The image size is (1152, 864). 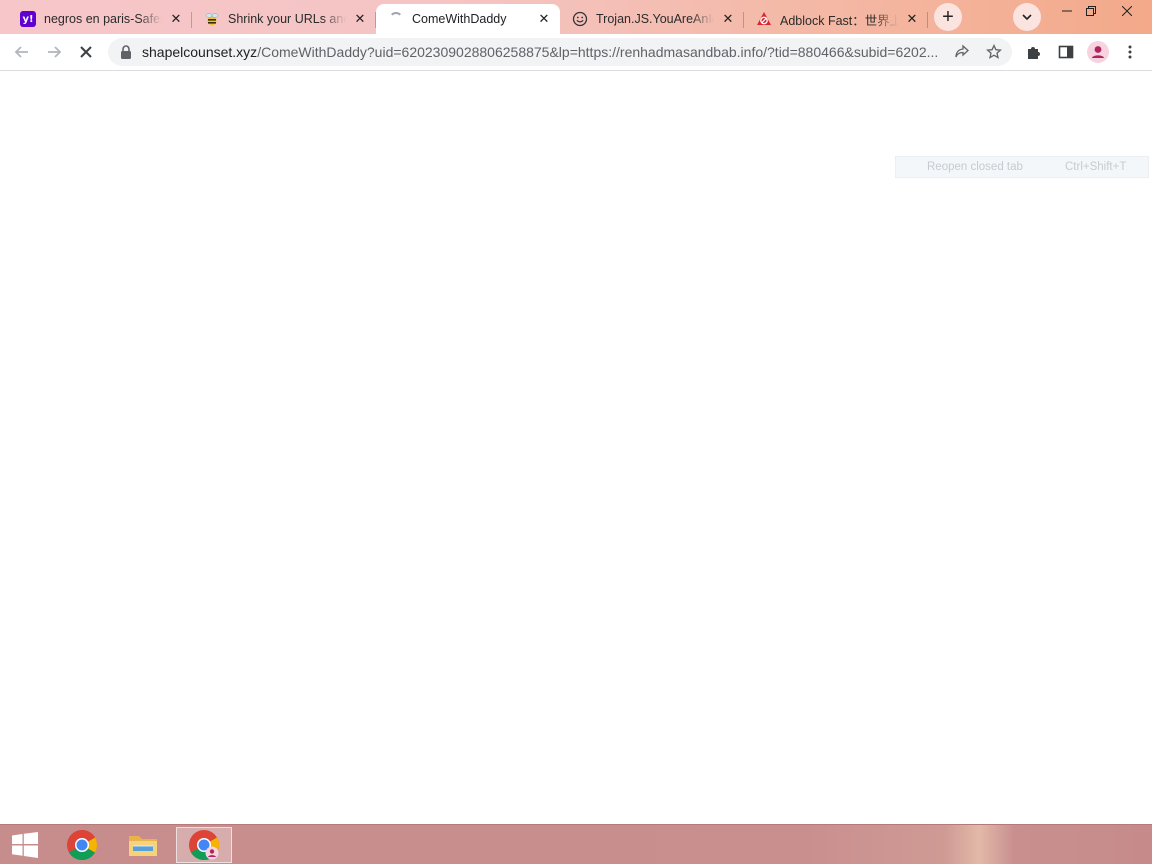 I want to click on restore-icon, so click(x=1091, y=11).